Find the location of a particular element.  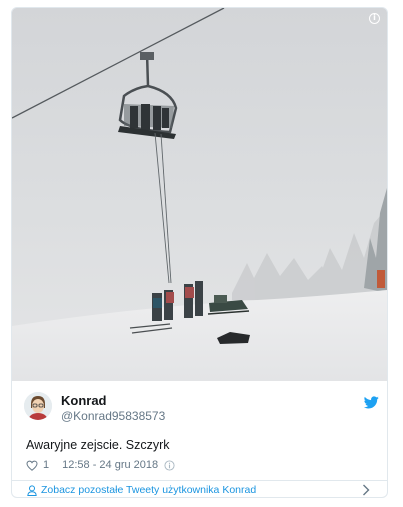

heart-icon is located at coordinates (32, 465).